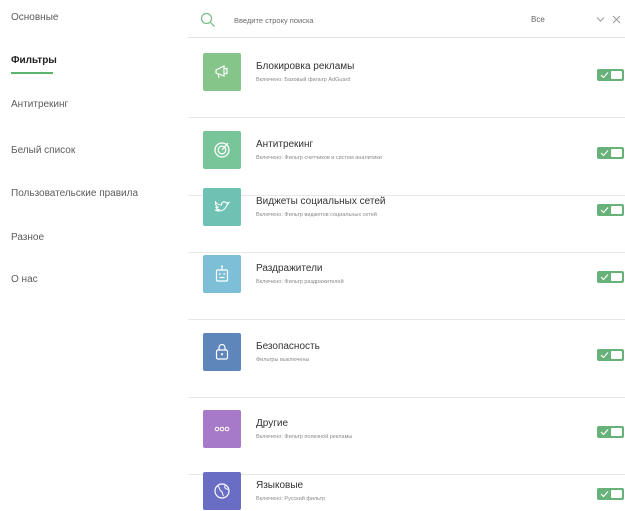 The image size is (625, 511). Describe the element at coordinates (34, 60) in the screenshot. I see `sidebar-item-filters: Фильтры` at that location.